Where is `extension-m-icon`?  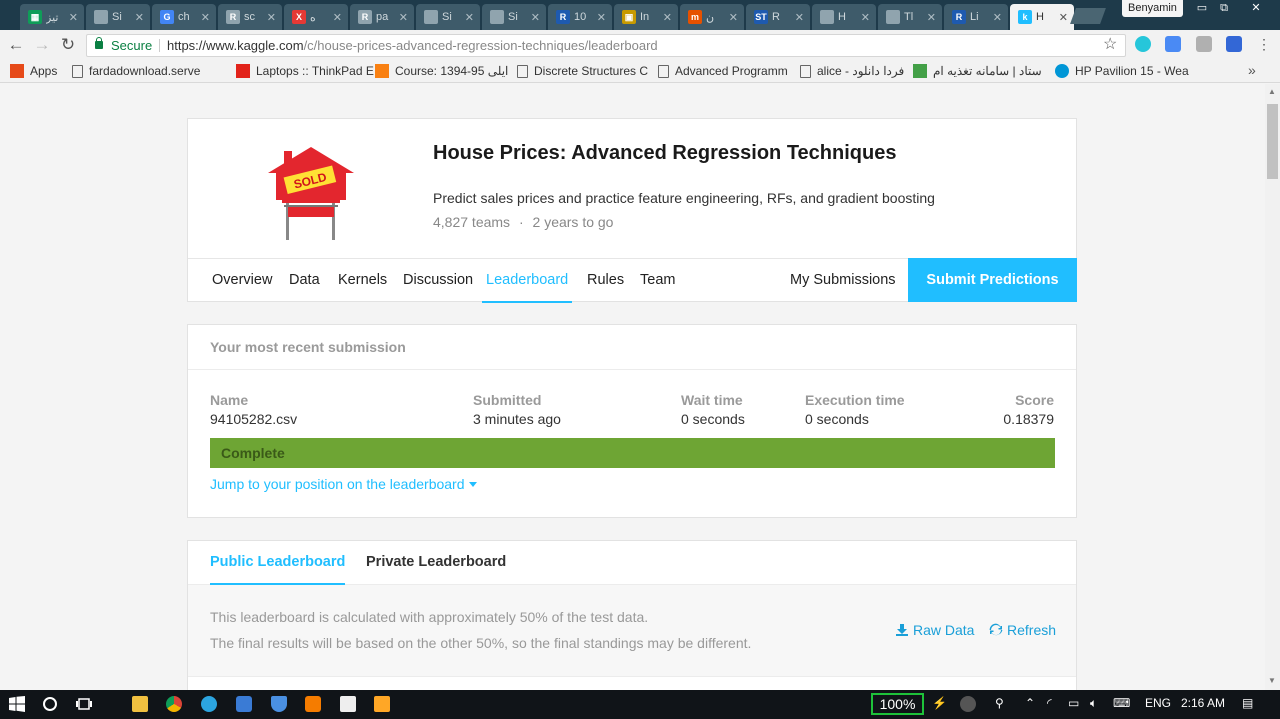
extension-m-icon is located at coordinates (1143, 44).